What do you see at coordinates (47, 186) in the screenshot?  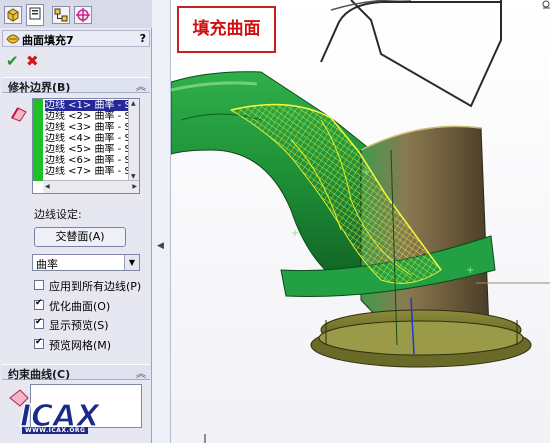 I see `scroll-left-icon: ◀` at bounding box center [47, 186].